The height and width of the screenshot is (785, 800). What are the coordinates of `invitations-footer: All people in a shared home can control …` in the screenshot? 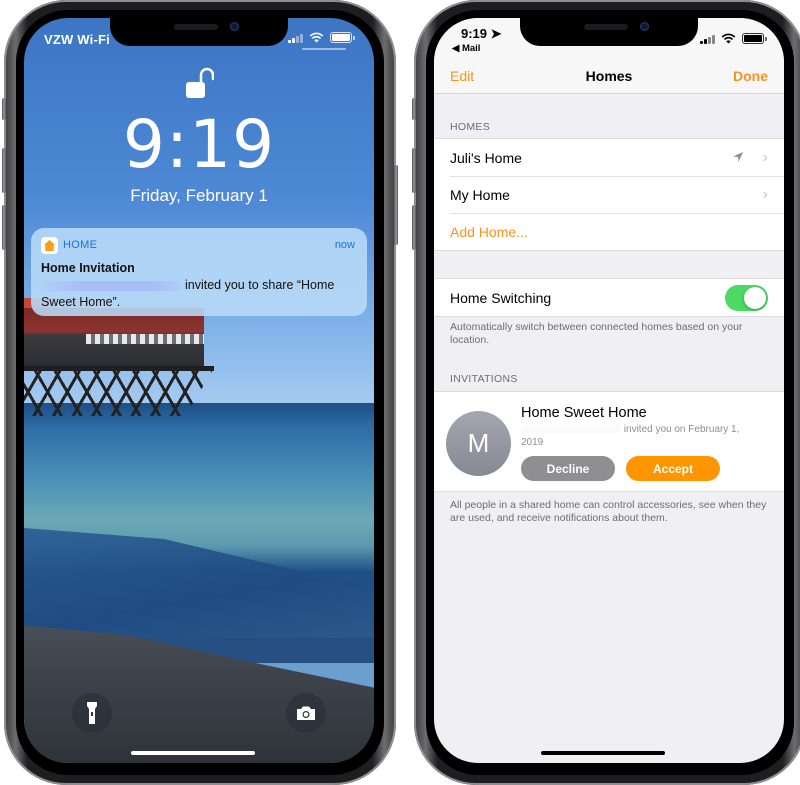 It's located at (608, 511).